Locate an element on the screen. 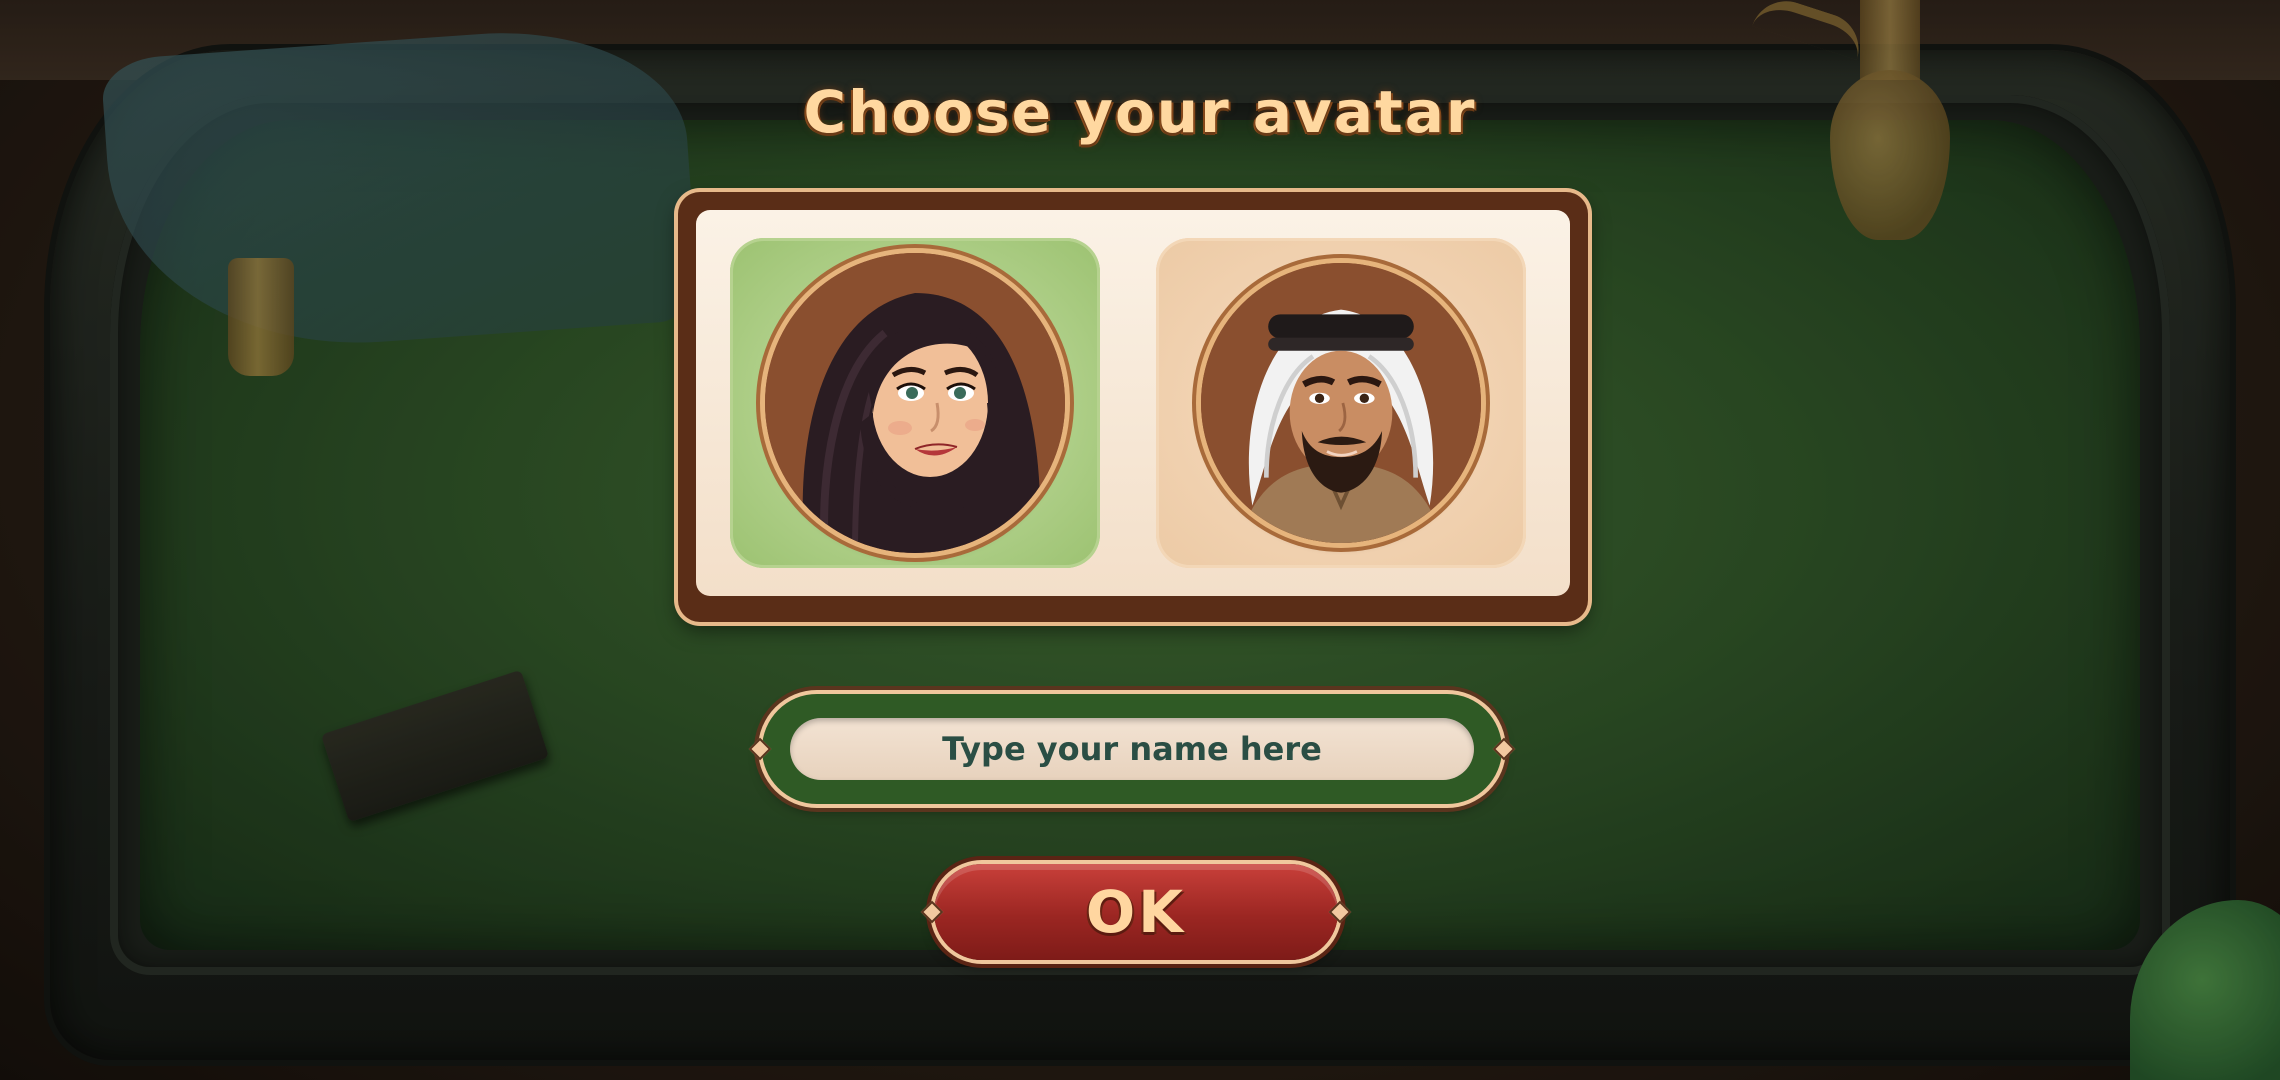 The image size is (2280, 1080). man-avatar-icon is located at coordinates (1341, 403).